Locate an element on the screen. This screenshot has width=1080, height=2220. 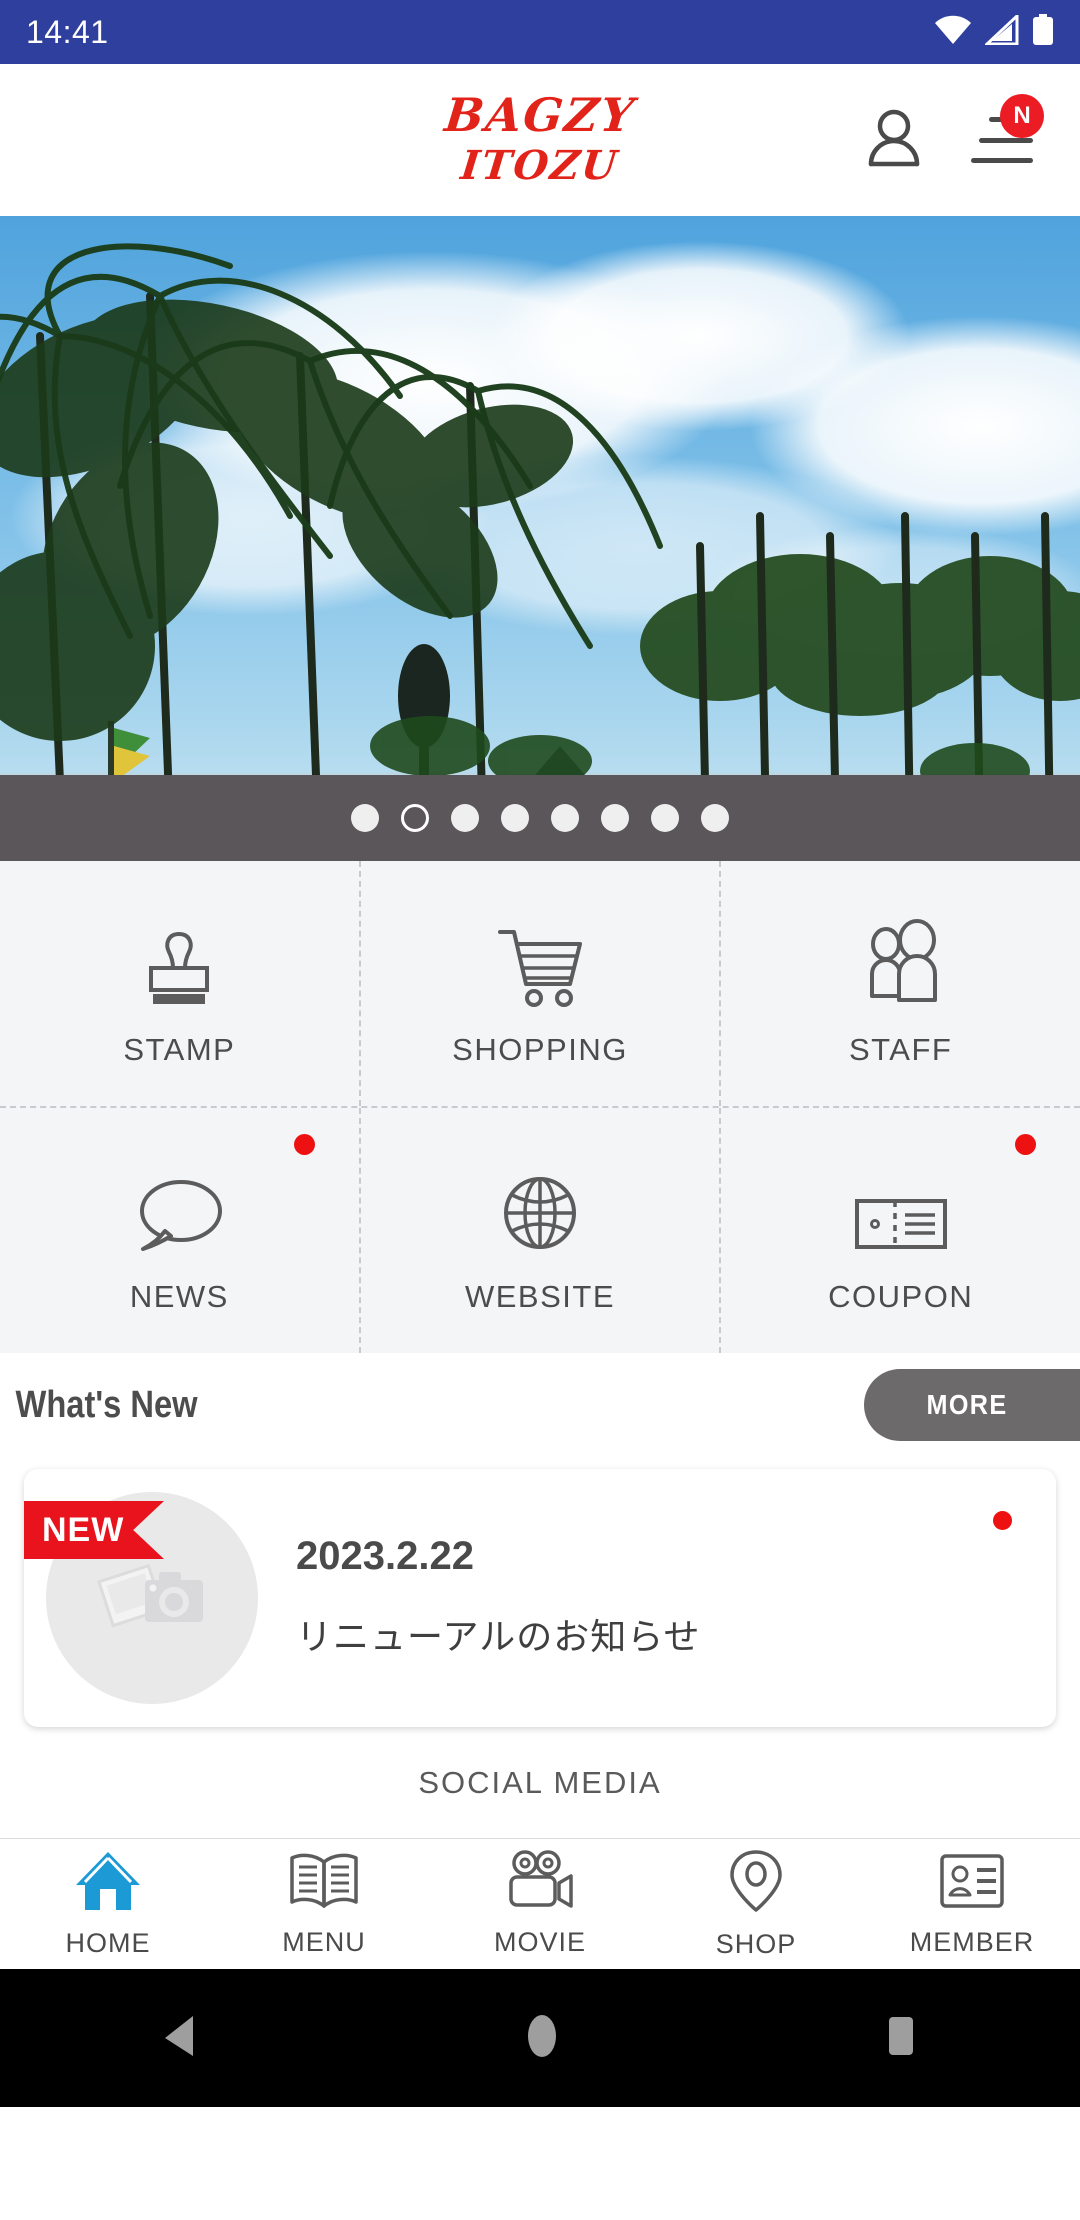
grid-item-staff: STAFF is located at coordinates (900, 983).